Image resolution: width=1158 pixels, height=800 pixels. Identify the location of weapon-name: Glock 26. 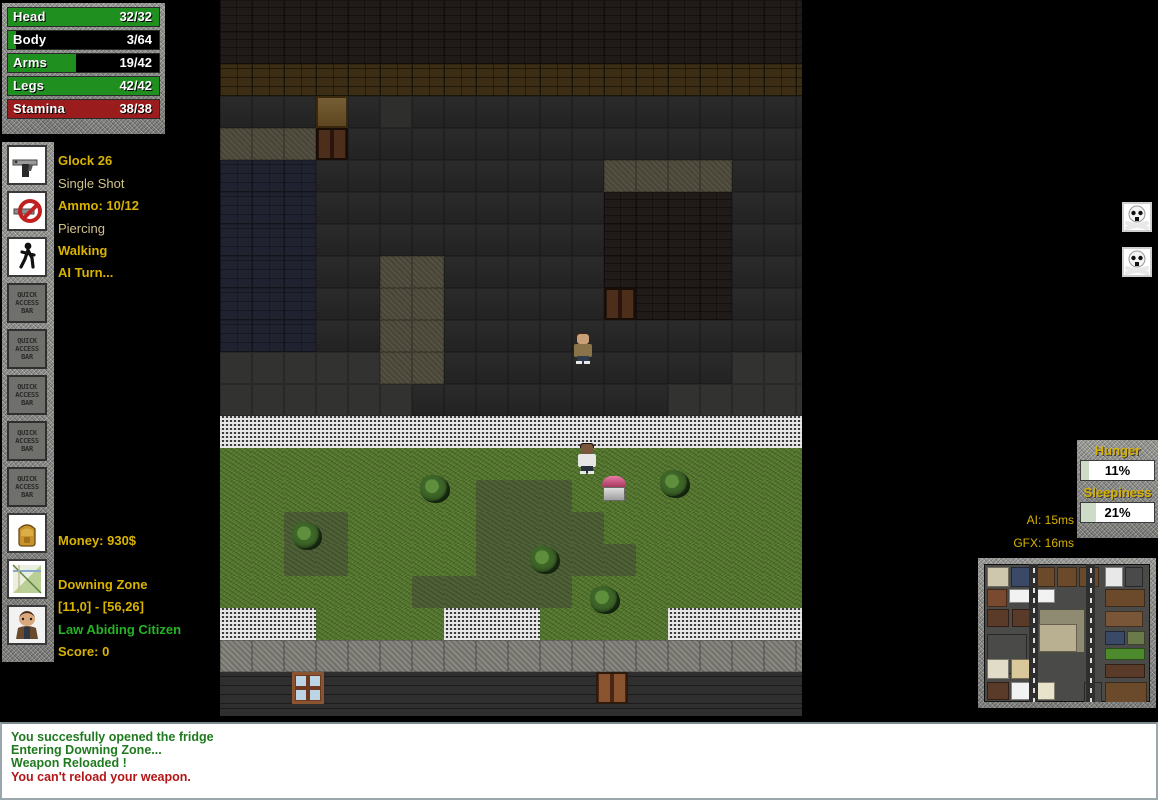
(85, 160).